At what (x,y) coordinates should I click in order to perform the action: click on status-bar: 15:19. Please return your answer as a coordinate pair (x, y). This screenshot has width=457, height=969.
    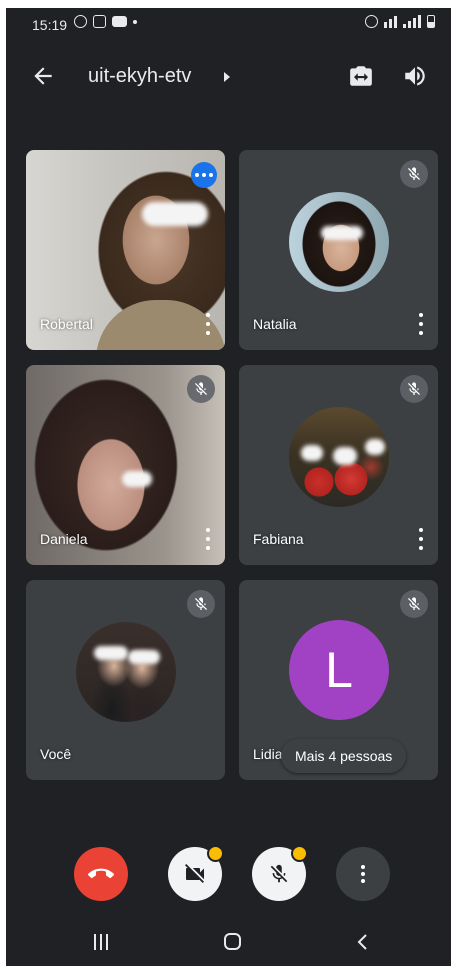
    Looking at the image, I should click on (228, 24).